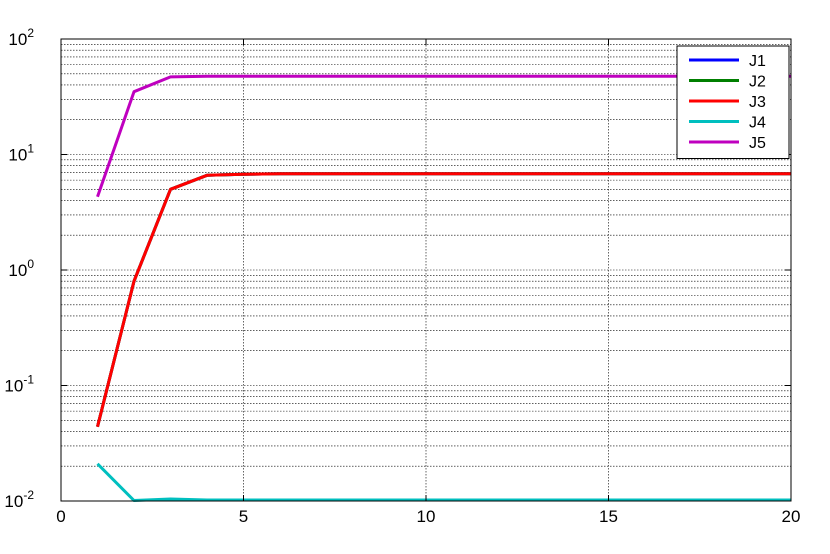 Image resolution: width=830 pixels, height=554 pixels. What do you see at coordinates (757, 123) in the screenshot?
I see `legend-label-j4: J4` at bounding box center [757, 123].